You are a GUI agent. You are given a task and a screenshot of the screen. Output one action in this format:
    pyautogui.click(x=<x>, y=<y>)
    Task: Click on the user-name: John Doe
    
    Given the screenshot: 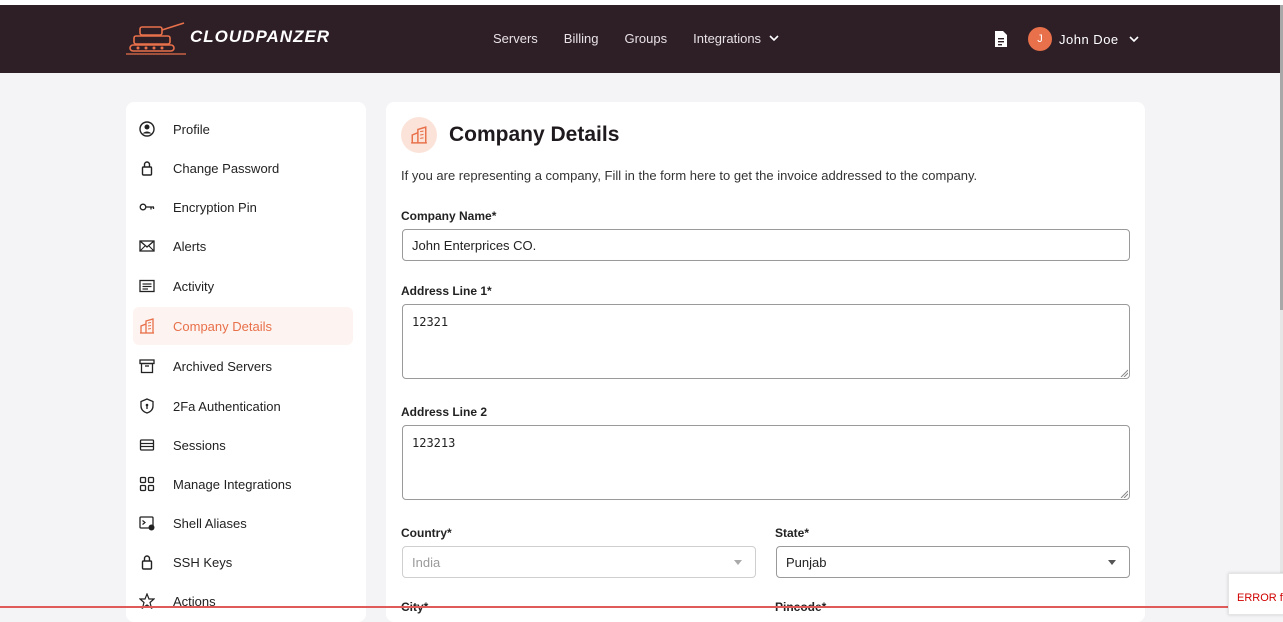 What is the action you would take?
    pyautogui.click(x=1089, y=39)
    